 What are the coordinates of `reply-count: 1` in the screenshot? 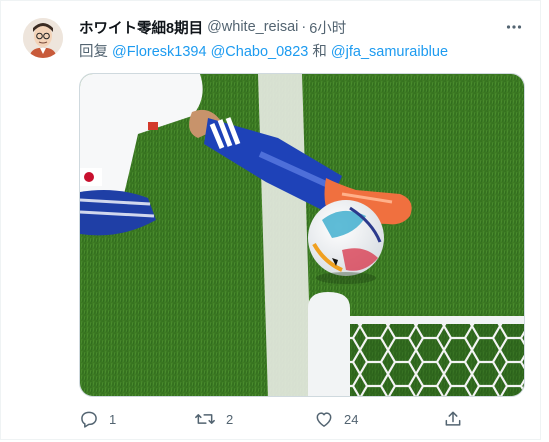 It's located at (113, 419).